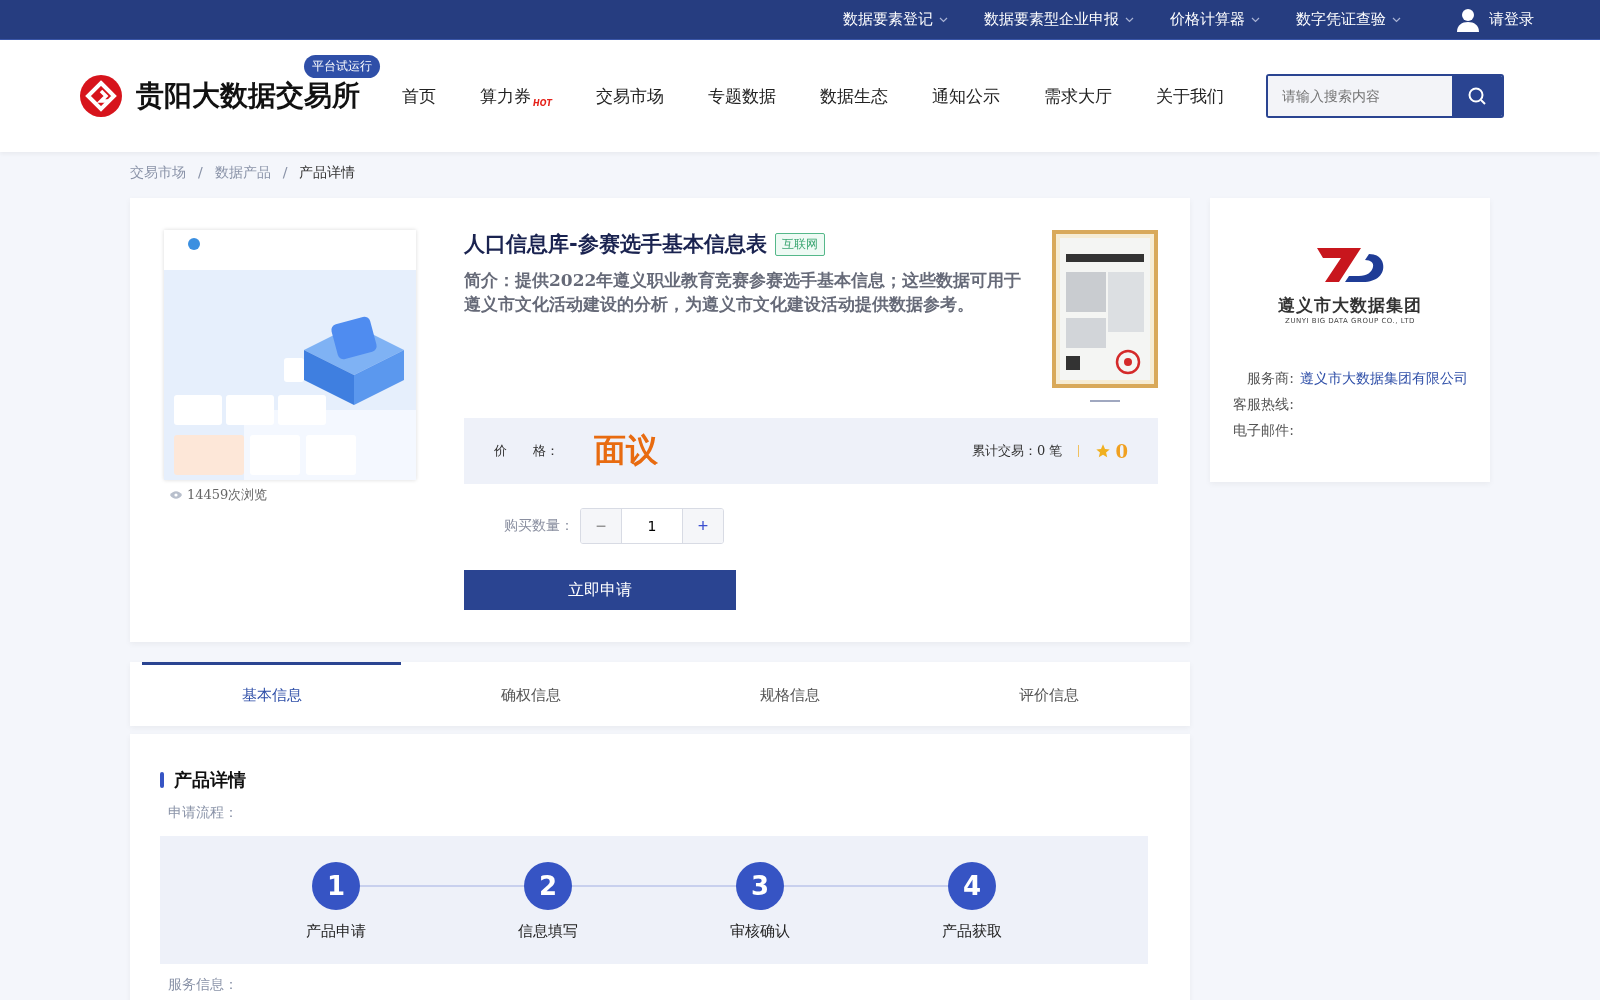  Describe the element at coordinates (248, 96) in the screenshot. I see `site-name: 贵阳大数据交易所` at that location.